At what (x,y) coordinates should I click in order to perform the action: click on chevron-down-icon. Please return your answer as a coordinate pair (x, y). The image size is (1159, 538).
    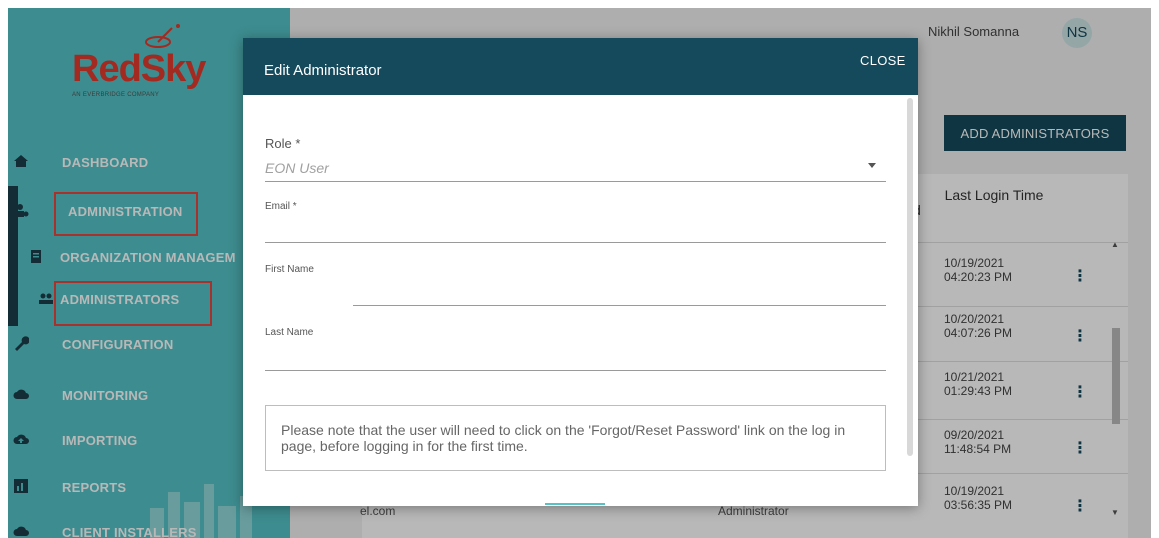
    Looking at the image, I should click on (872, 165).